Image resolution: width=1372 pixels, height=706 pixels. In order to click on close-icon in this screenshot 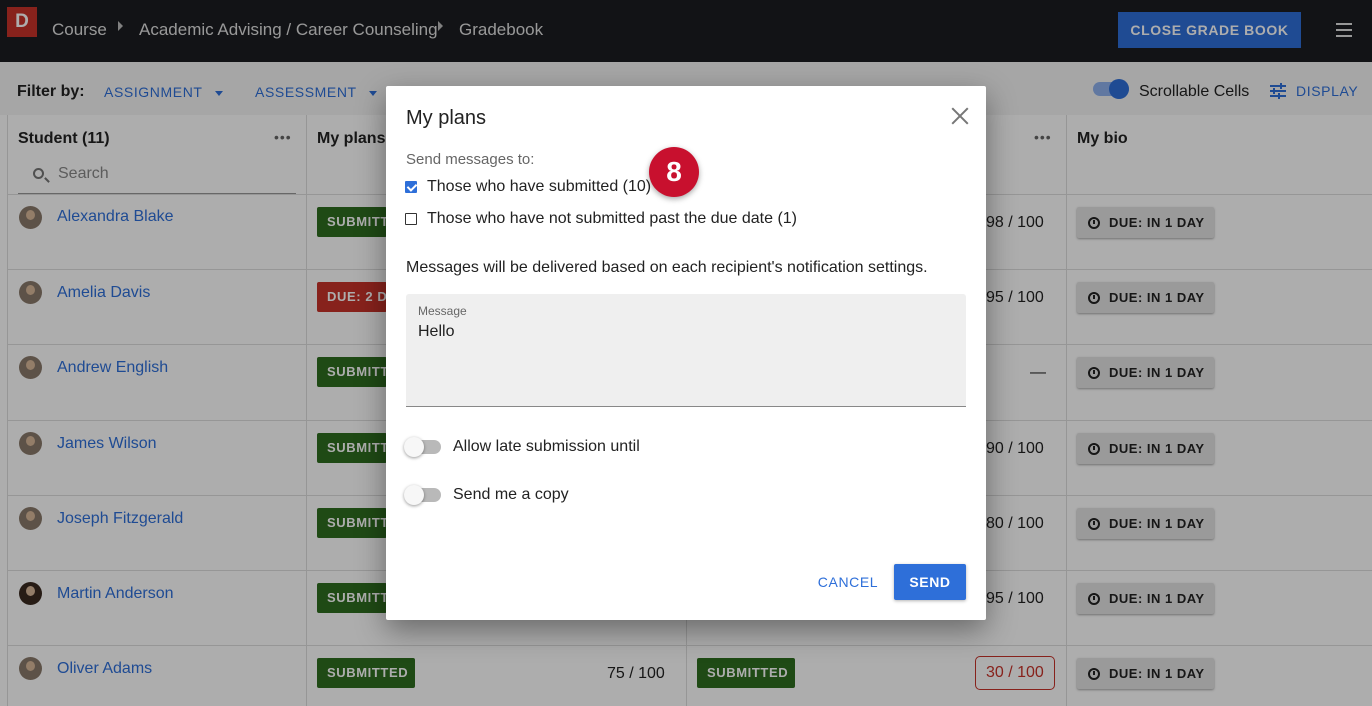, I will do `click(960, 116)`.